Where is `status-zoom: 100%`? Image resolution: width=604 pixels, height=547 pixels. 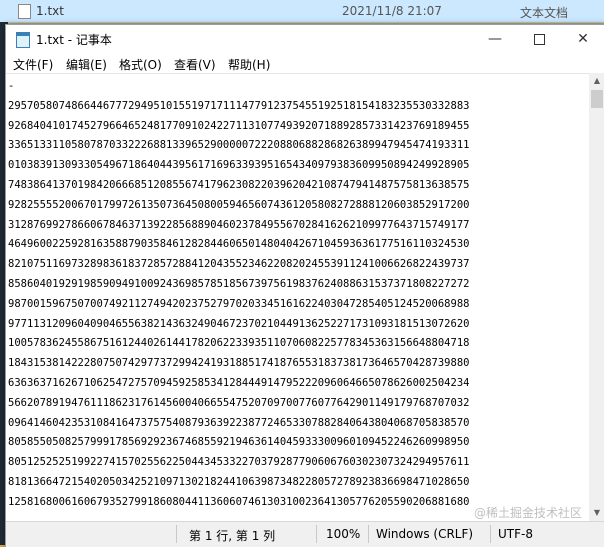 status-zoom: 100% is located at coordinates (343, 534).